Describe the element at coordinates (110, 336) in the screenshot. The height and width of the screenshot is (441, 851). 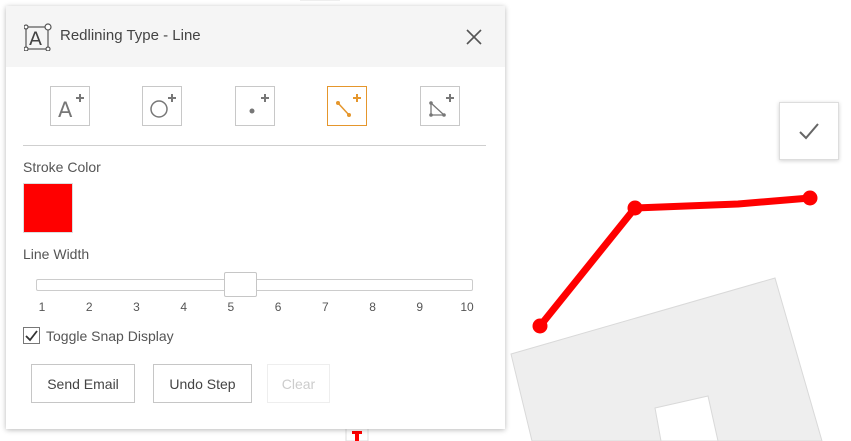
I see `snap-checkbox-label: Toggle Snap Display` at that location.